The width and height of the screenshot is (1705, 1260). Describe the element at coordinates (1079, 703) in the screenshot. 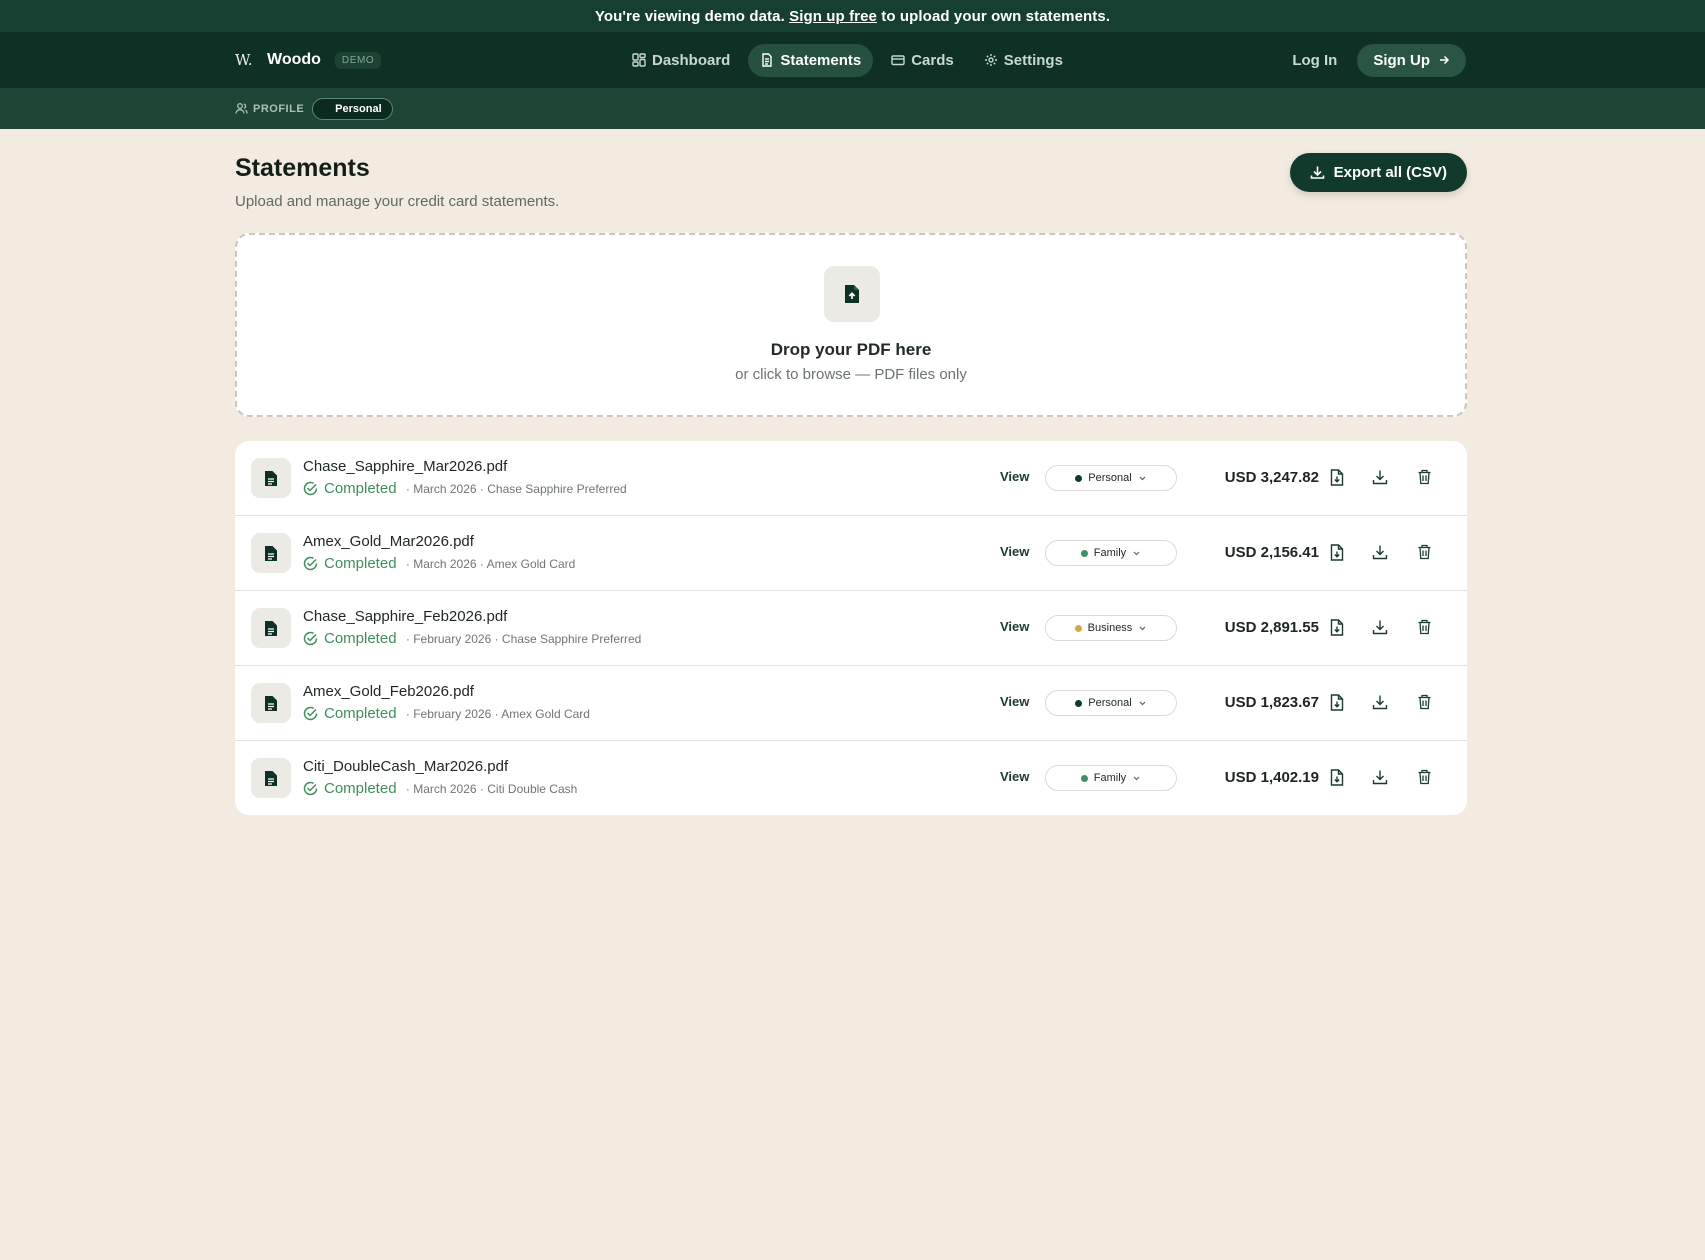

I see `profile-dot` at that location.